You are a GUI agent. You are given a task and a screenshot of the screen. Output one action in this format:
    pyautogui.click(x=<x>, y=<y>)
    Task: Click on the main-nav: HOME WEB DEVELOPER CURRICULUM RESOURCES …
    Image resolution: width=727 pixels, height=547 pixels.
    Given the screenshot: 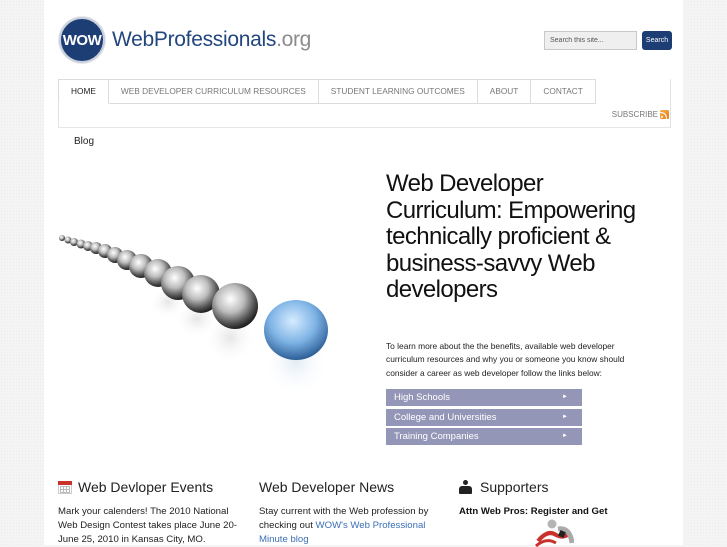 What is the action you would take?
    pyautogui.click(x=327, y=91)
    